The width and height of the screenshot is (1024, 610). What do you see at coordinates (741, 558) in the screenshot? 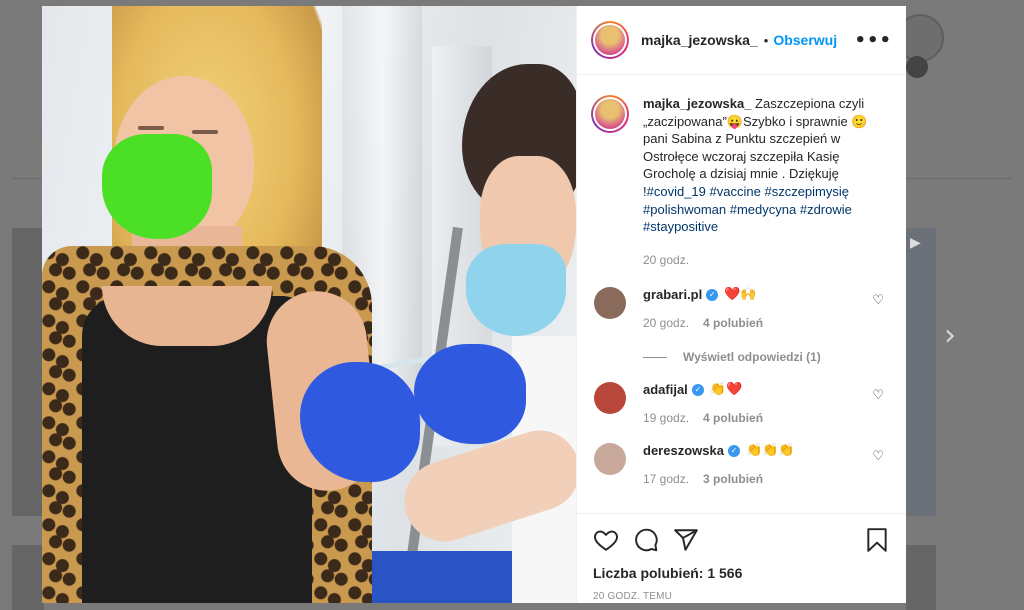
I see `action-bar: Liczba polubień: 1 566 20 GODZ. TEMU` at bounding box center [741, 558].